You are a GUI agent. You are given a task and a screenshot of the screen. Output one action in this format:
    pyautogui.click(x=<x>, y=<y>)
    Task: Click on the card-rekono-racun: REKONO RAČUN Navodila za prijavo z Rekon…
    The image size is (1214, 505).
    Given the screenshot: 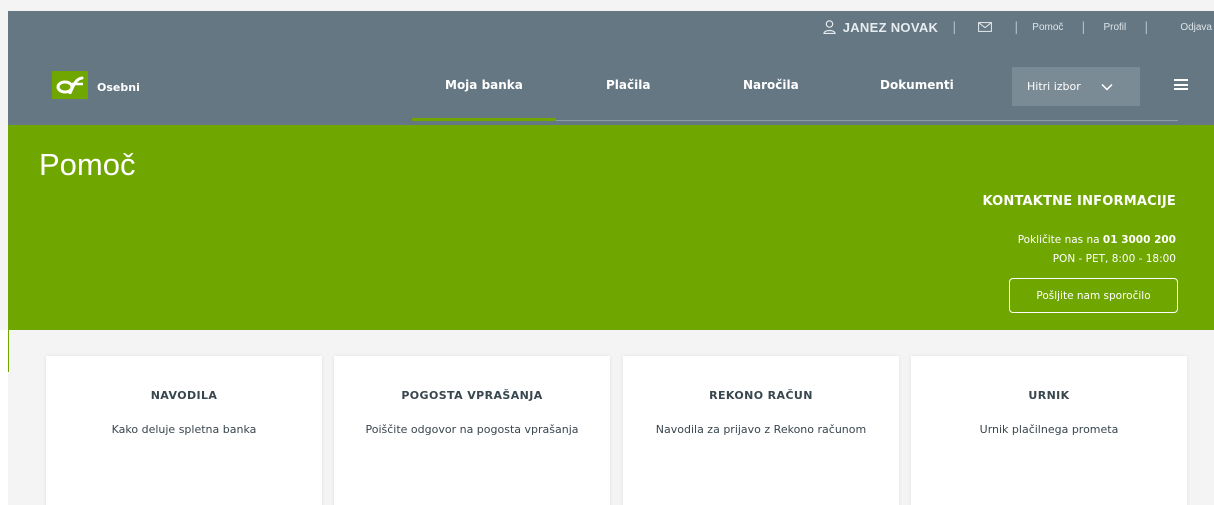 What is the action you would take?
    pyautogui.click(x=761, y=430)
    